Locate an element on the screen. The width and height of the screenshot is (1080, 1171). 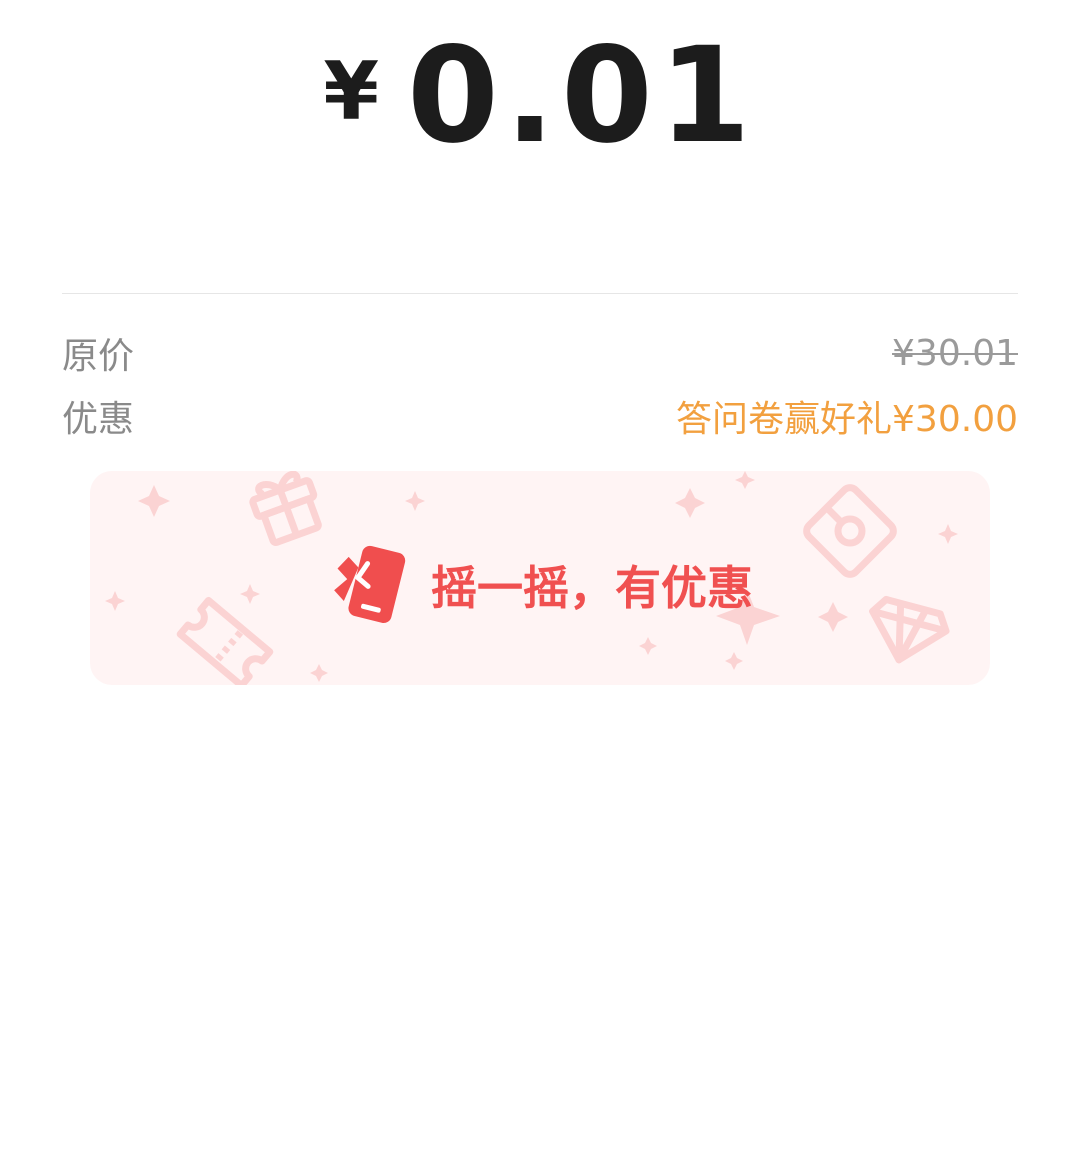
discount-value: 答问卷赢好礼¥30.00 is located at coordinates (847, 416).